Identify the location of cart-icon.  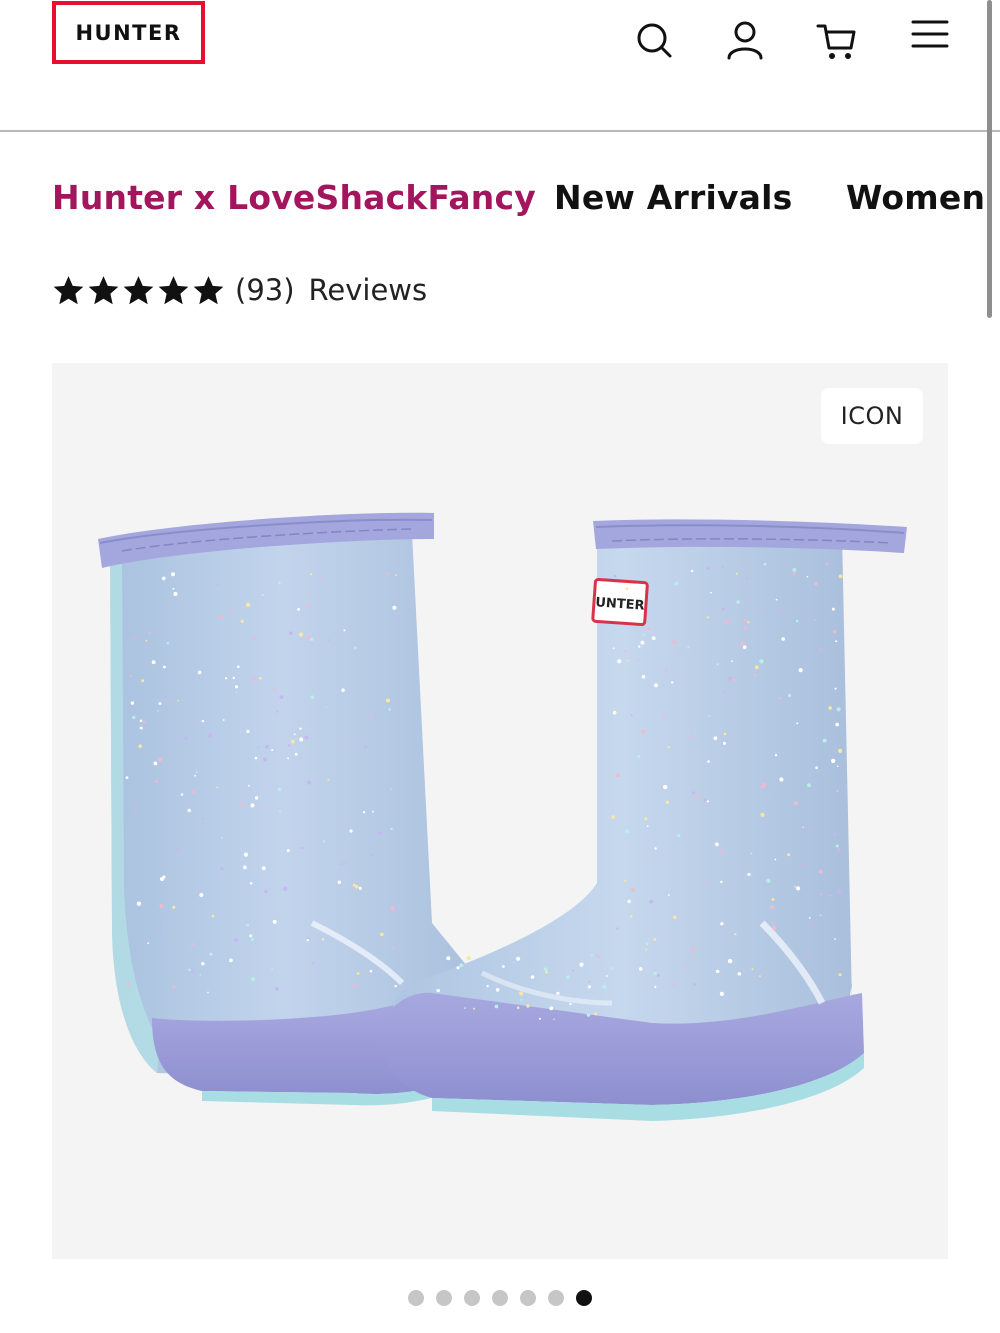
(837, 40).